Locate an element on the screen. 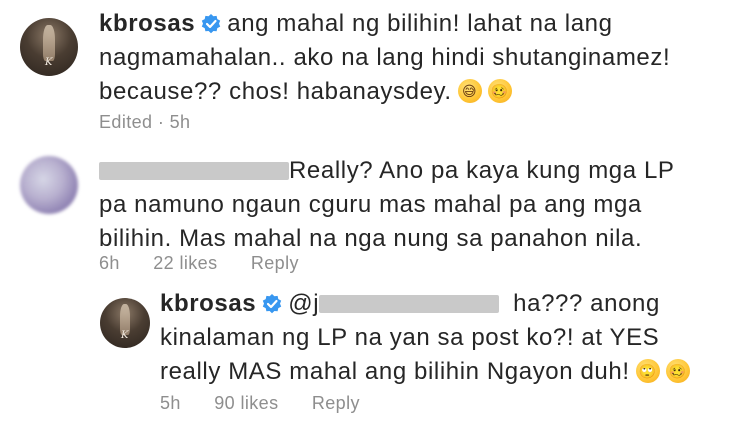  face-with-rolling-eyes-icon: 🙄 is located at coordinates (647, 371).